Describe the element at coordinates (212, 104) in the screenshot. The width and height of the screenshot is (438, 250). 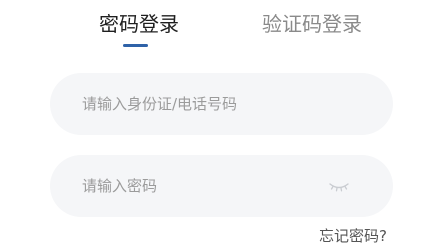
I see `account-input` at that location.